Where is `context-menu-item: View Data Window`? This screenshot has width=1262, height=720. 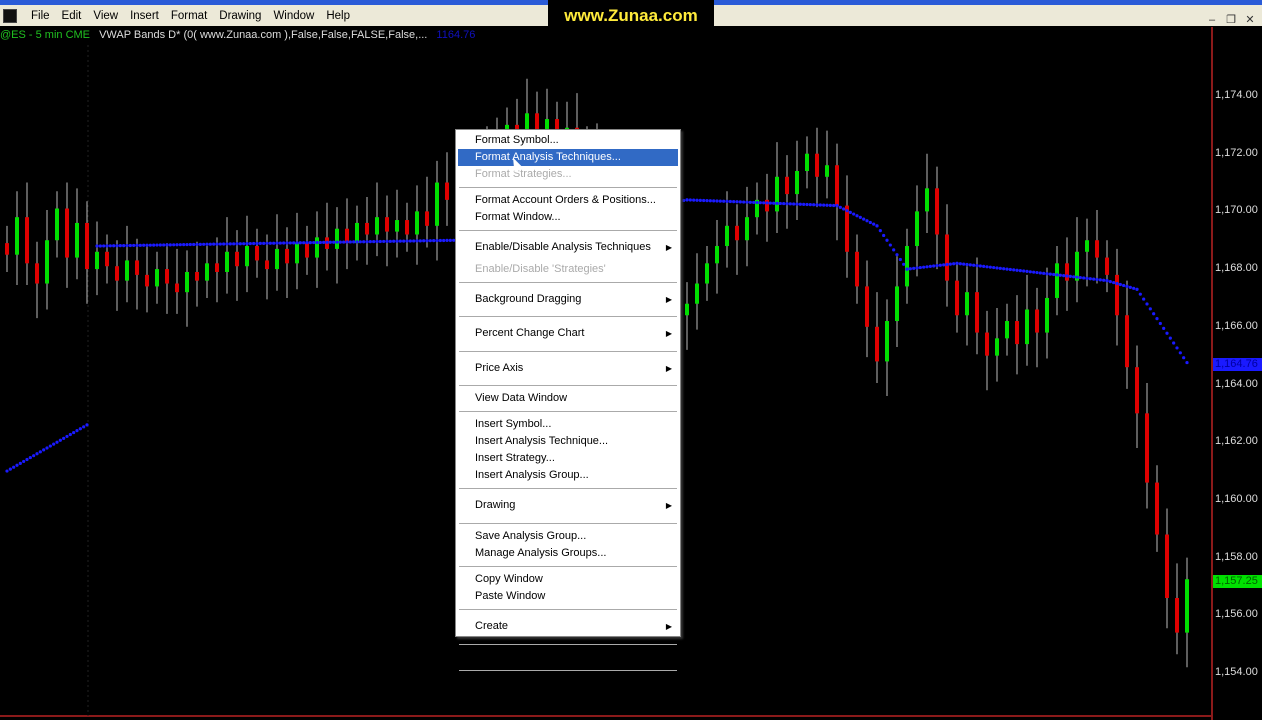 context-menu-item: View Data Window is located at coordinates (568, 398).